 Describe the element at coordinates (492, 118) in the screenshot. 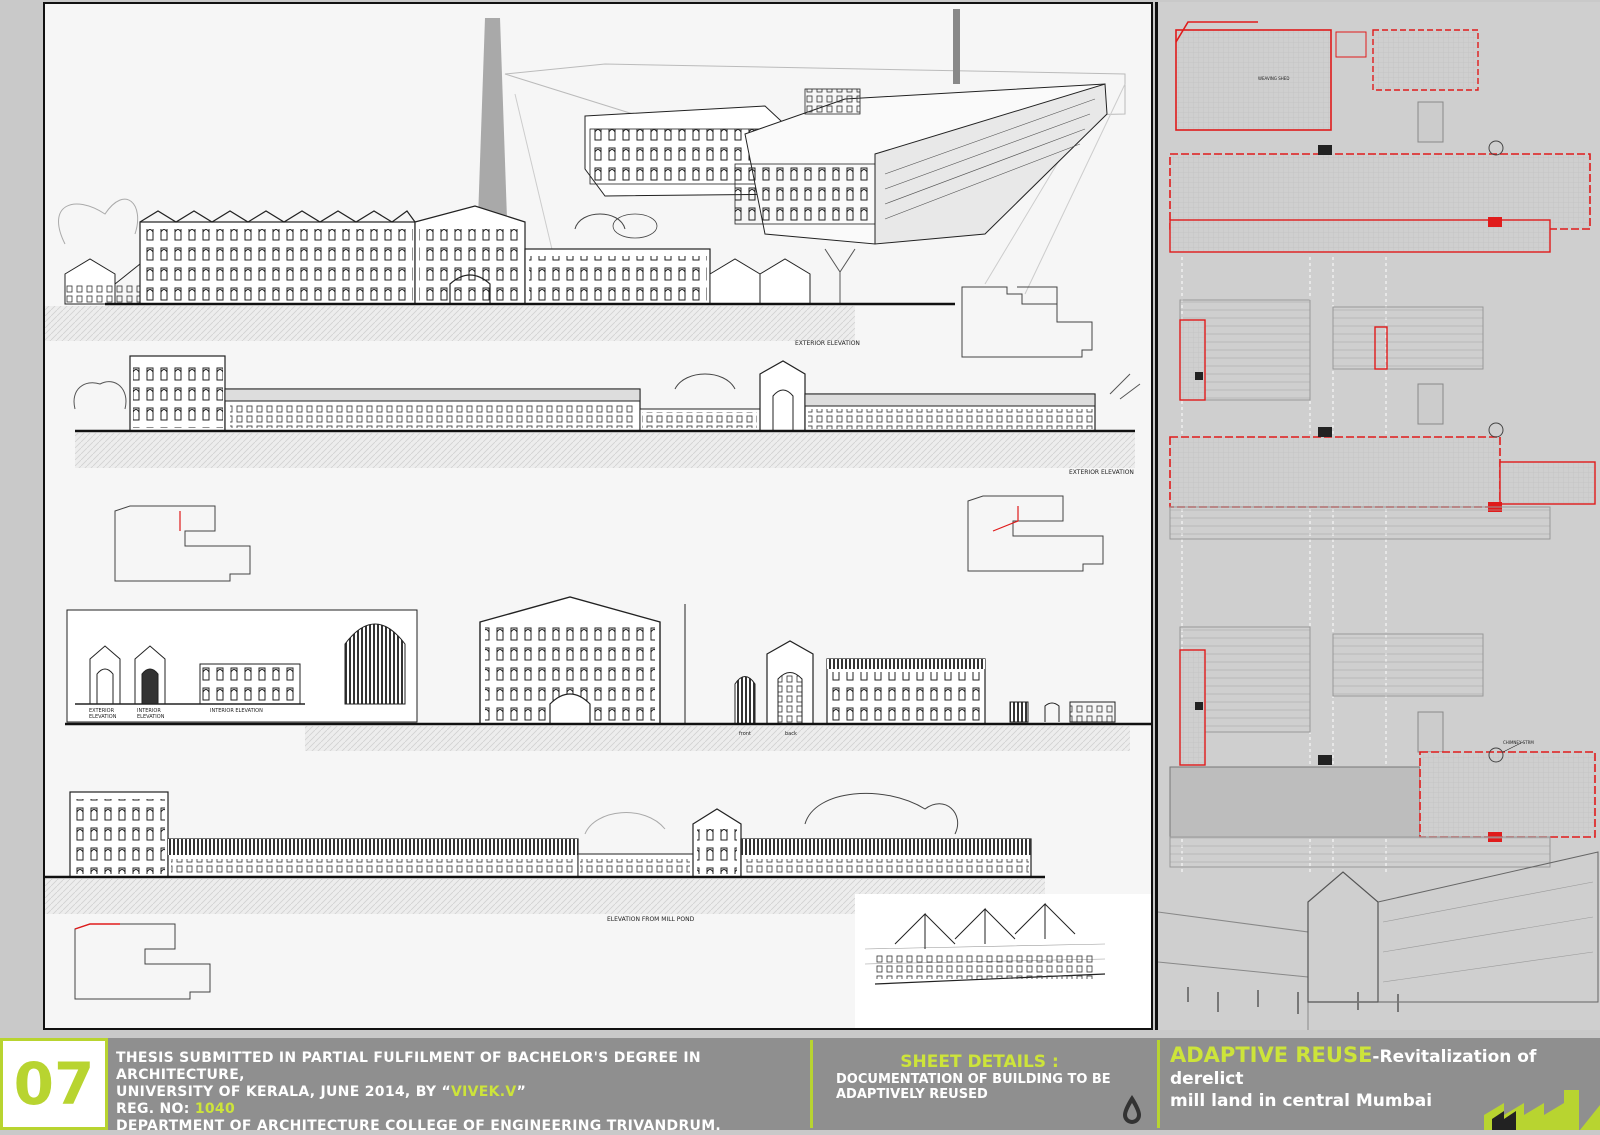

I see `chimney` at that location.